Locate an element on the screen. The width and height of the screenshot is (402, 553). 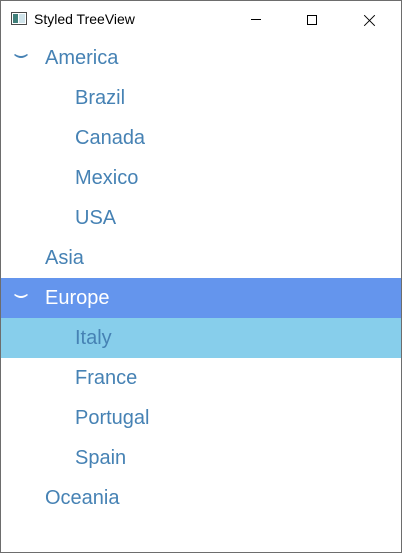
close-icon is located at coordinates (370, 20).